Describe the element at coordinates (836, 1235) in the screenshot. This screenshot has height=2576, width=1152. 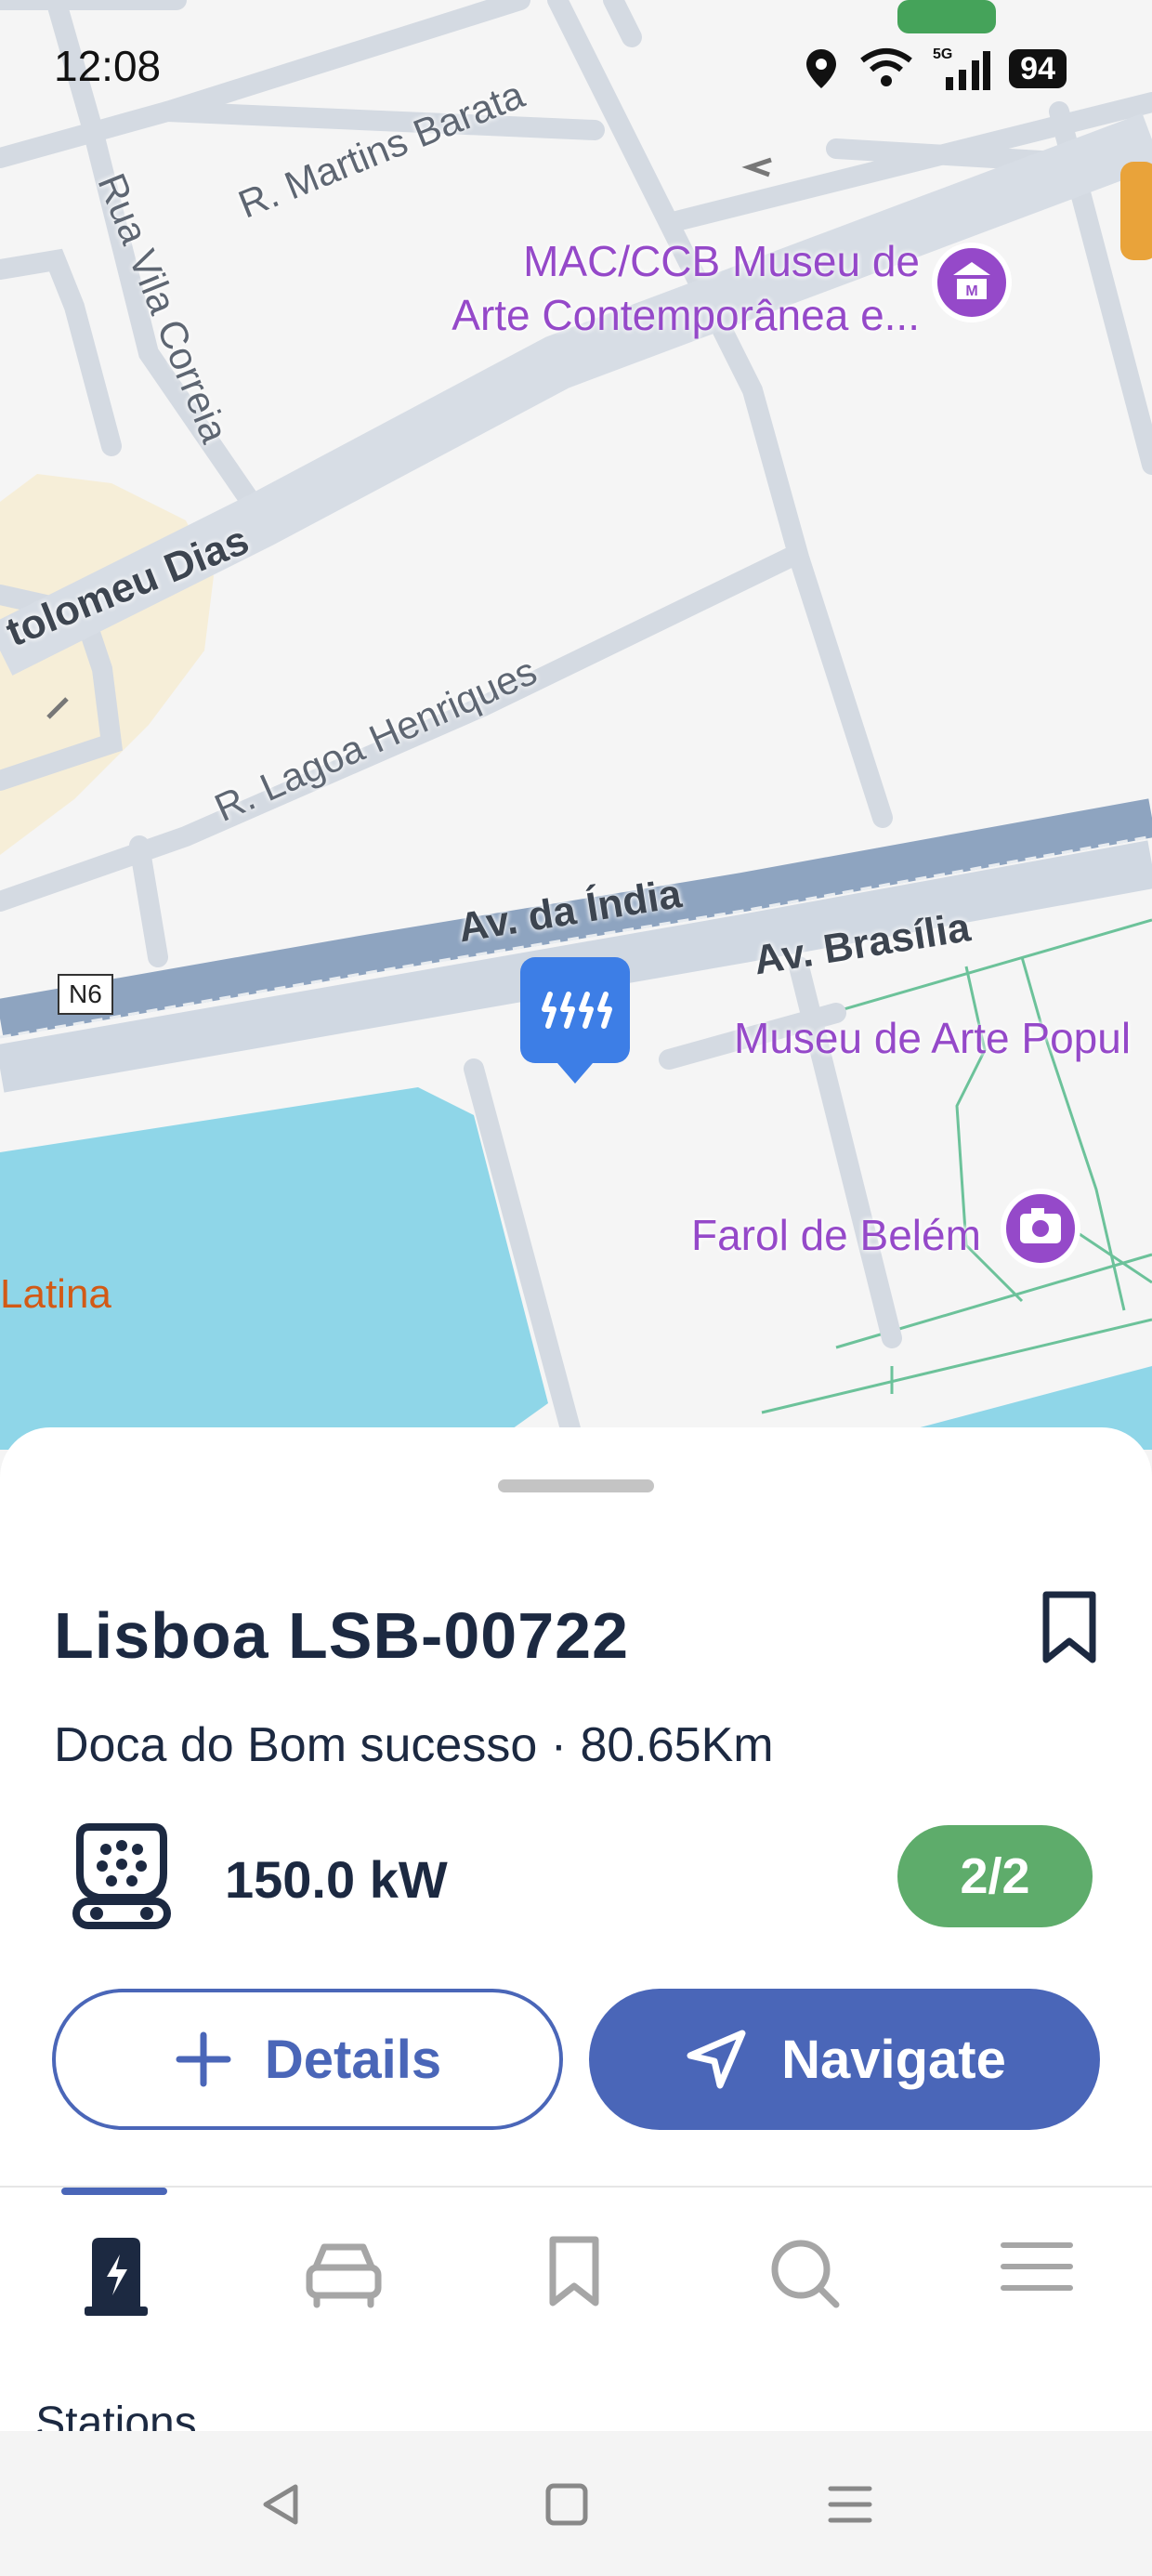
I see `poi-label-farol-belem: Farol de Belém` at that location.